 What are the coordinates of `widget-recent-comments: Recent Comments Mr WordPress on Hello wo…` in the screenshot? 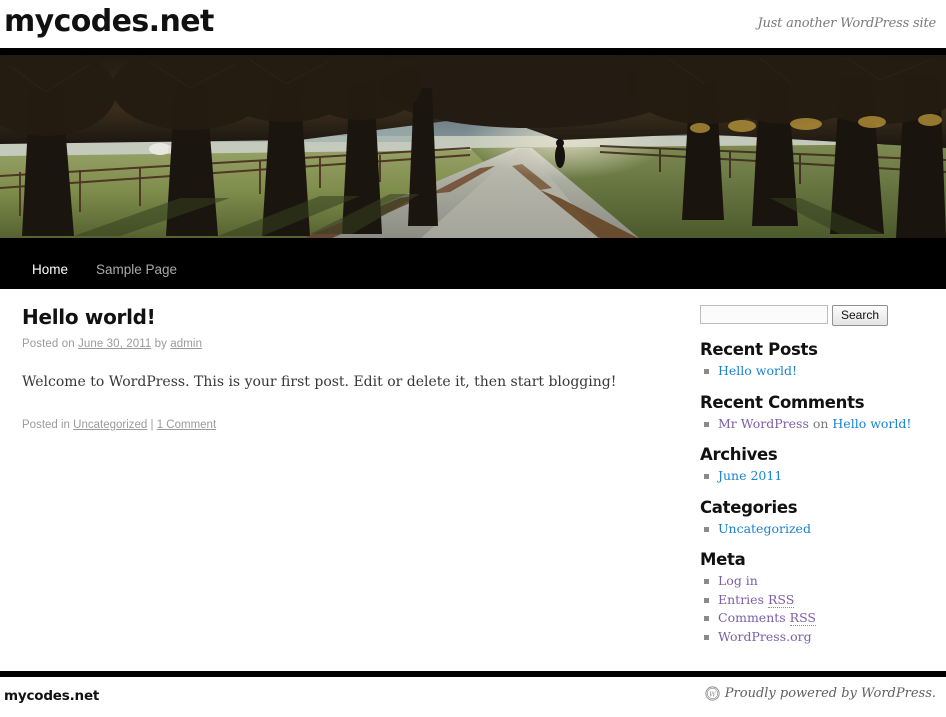 It's located at (816, 413).